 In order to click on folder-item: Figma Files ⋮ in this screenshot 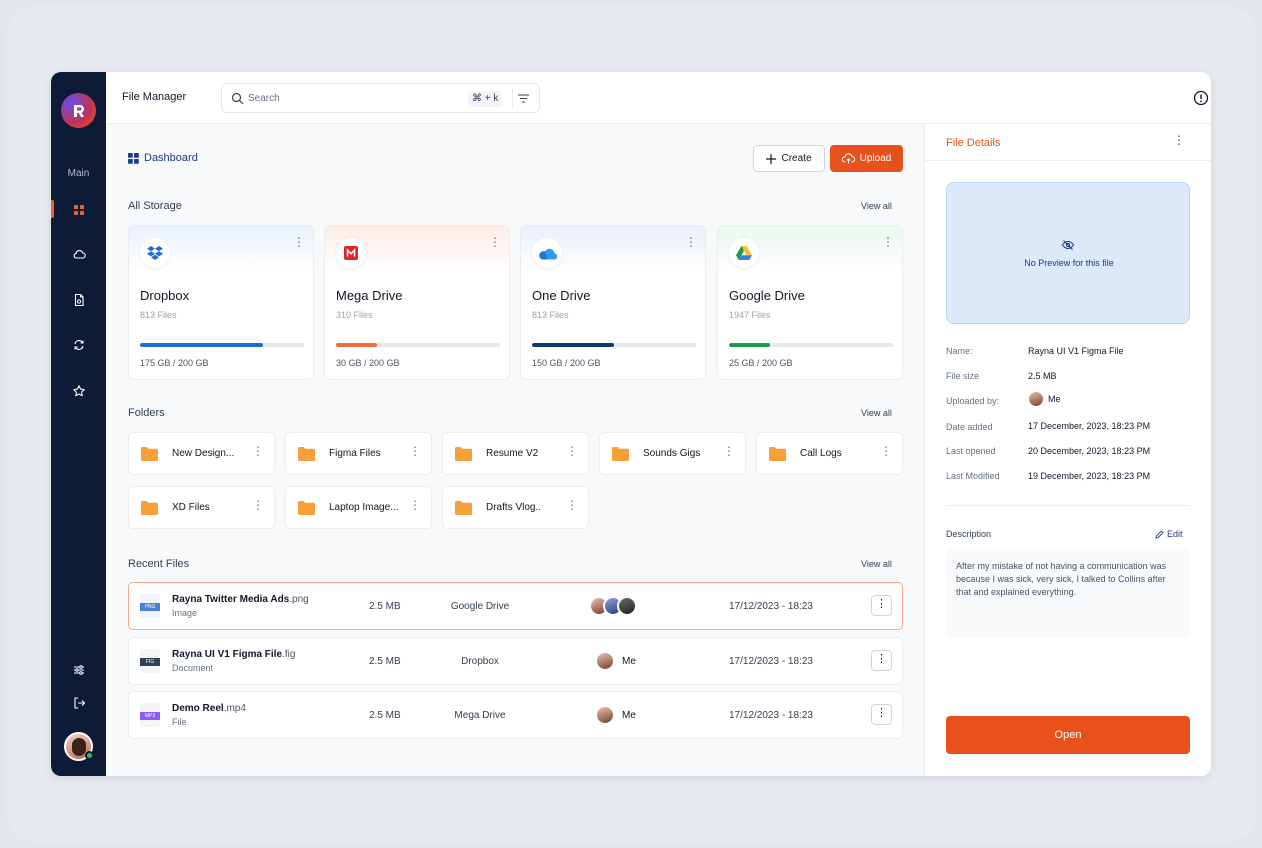, I will do `click(358, 453)`.